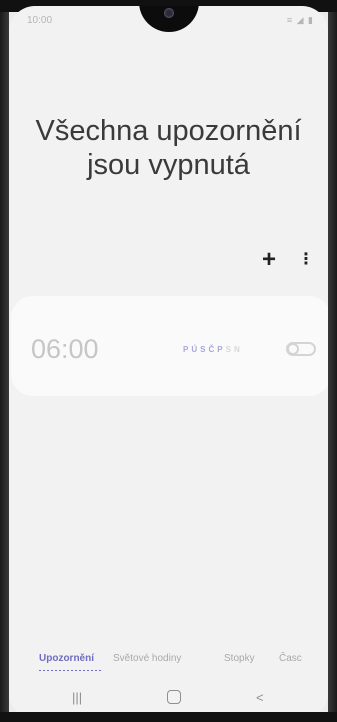 This screenshot has width=337, height=722. Describe the element at coordinates (168, 165) in the screenshot. I see `page-title-line-2: jsou vypnutá` at that location.